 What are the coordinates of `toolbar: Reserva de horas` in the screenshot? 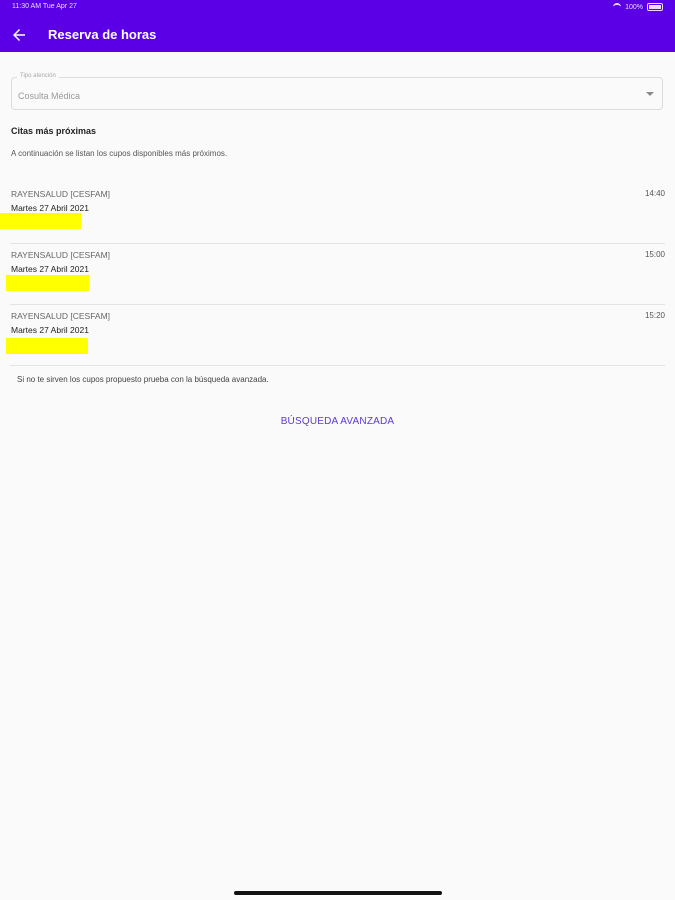 It's located at (337, 35).